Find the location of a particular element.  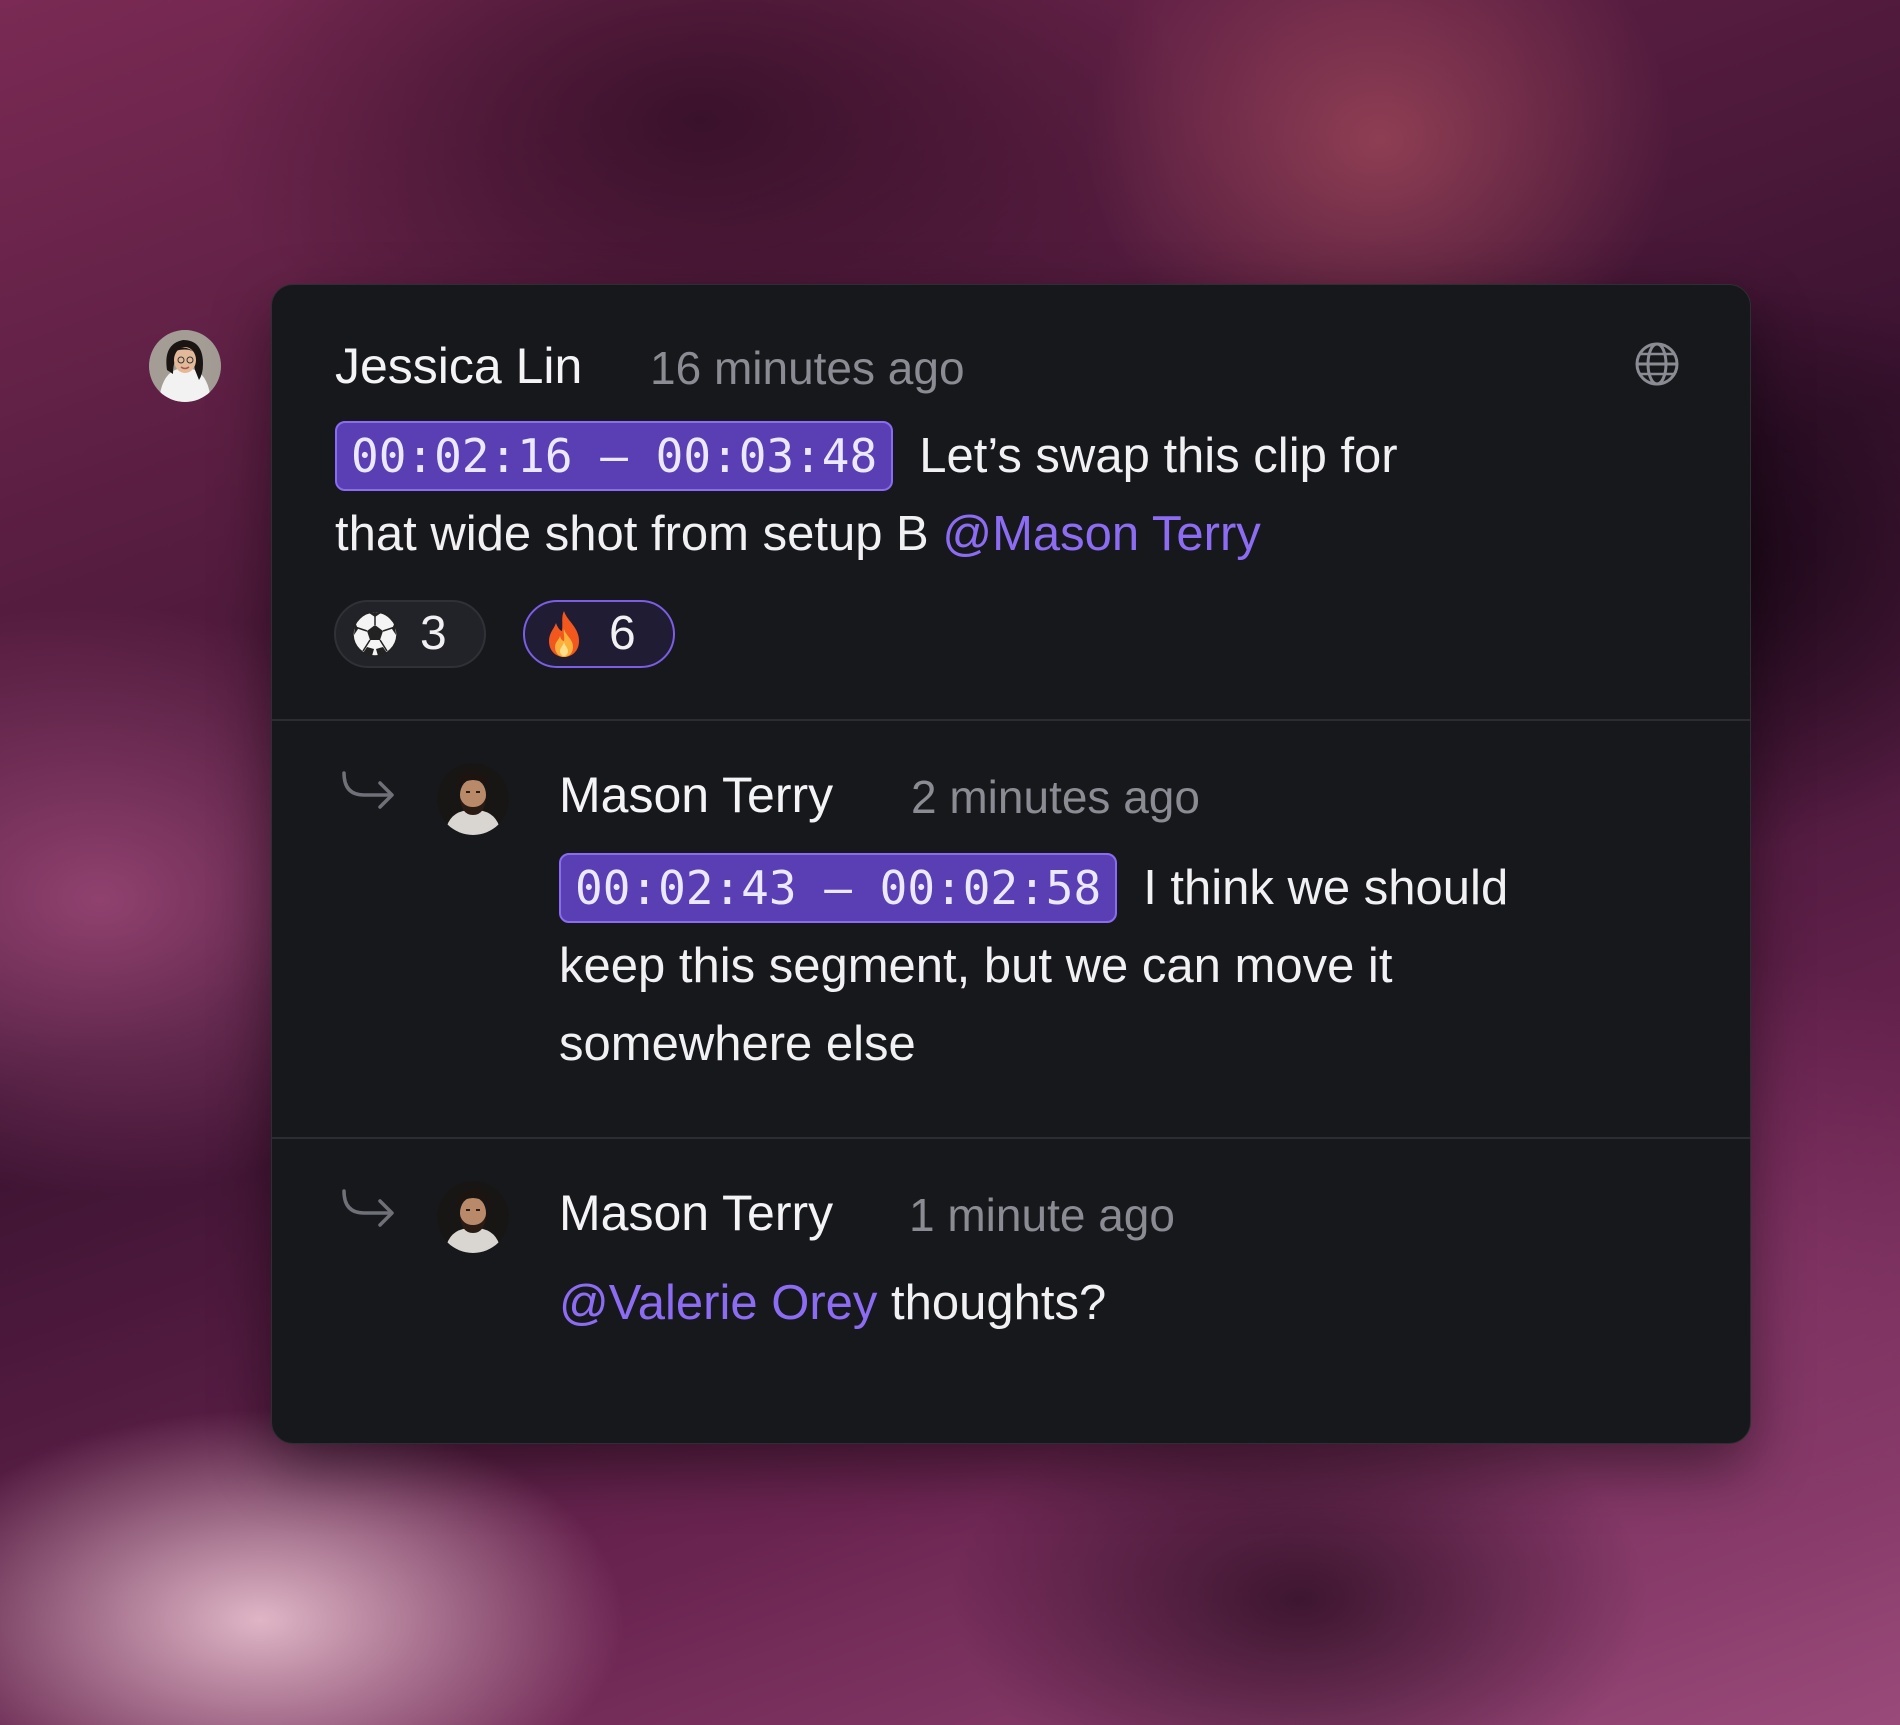

reaction-count: 3 is located at coordinates (433, 633).